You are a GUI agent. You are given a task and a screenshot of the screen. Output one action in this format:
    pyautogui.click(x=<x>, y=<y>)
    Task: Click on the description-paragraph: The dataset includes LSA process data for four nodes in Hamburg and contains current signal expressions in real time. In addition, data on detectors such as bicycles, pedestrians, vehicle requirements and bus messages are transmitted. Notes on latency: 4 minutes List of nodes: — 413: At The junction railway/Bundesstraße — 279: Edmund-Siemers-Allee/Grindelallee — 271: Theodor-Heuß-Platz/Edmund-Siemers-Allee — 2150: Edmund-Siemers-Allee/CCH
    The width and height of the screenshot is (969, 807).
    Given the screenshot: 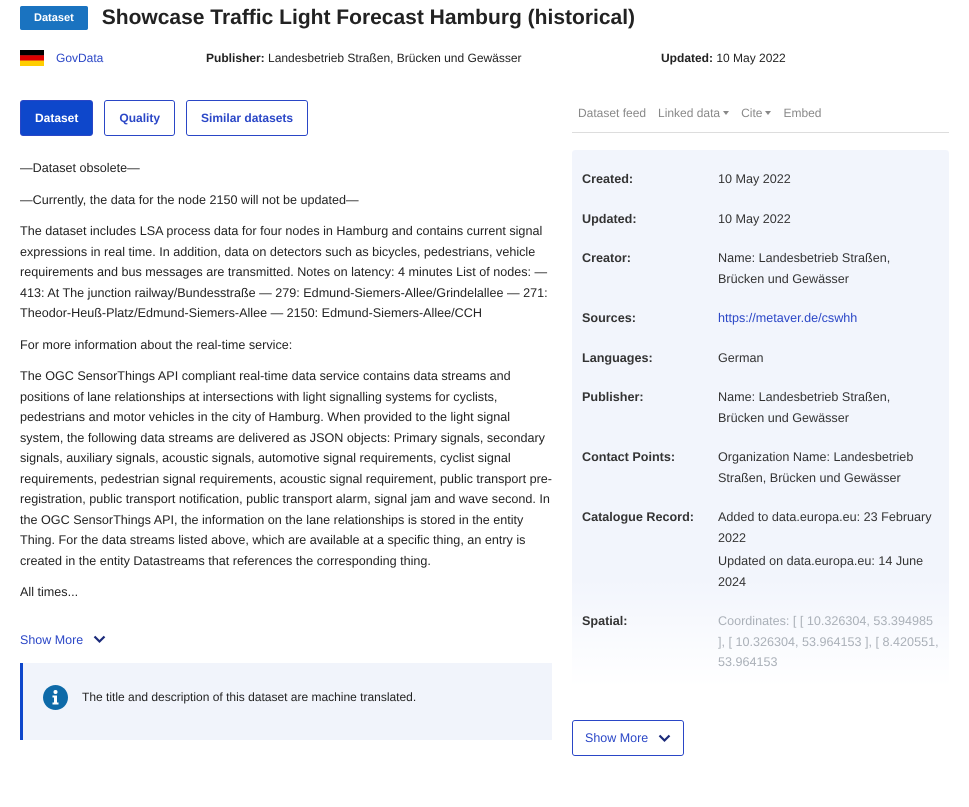 What is the action you would take?
    pyautogui.click(x=284, y=272)
    